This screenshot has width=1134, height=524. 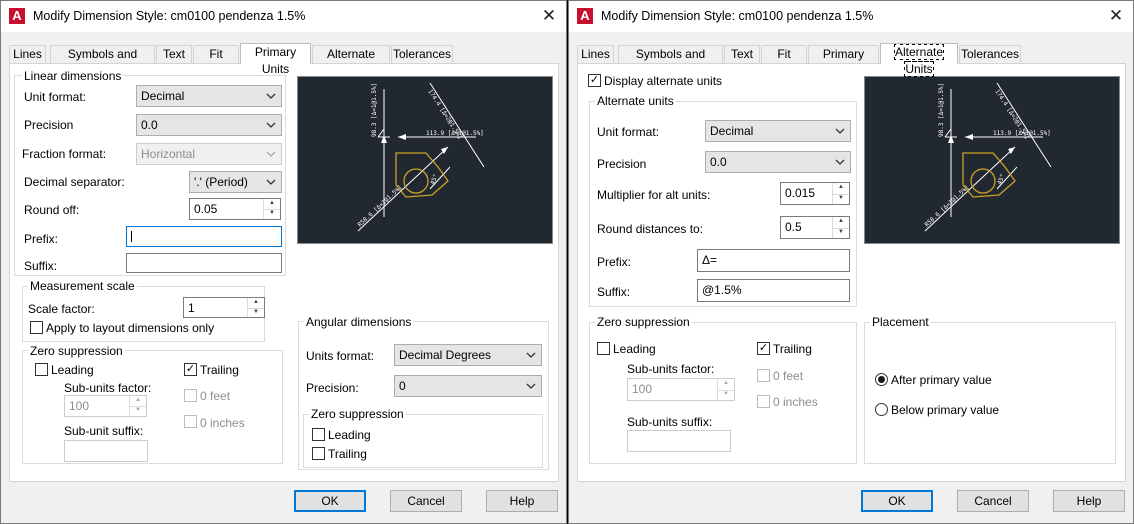 What do you see at coordinates (614, 262) in the screenshot?
I see `alt-prefix-label: Prefix:` at bounding box center [614, 262].